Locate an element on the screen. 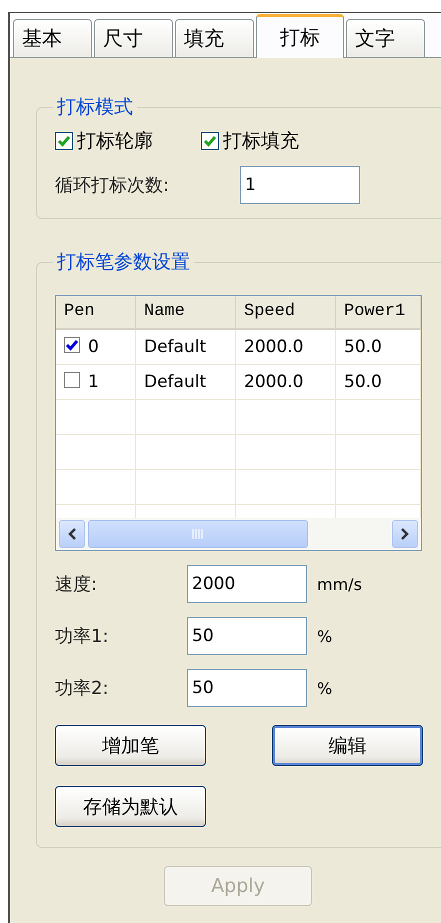 The height and width of the screenshot is (923, 441). tab: 尺寸 is located at coordinates (133, 38).